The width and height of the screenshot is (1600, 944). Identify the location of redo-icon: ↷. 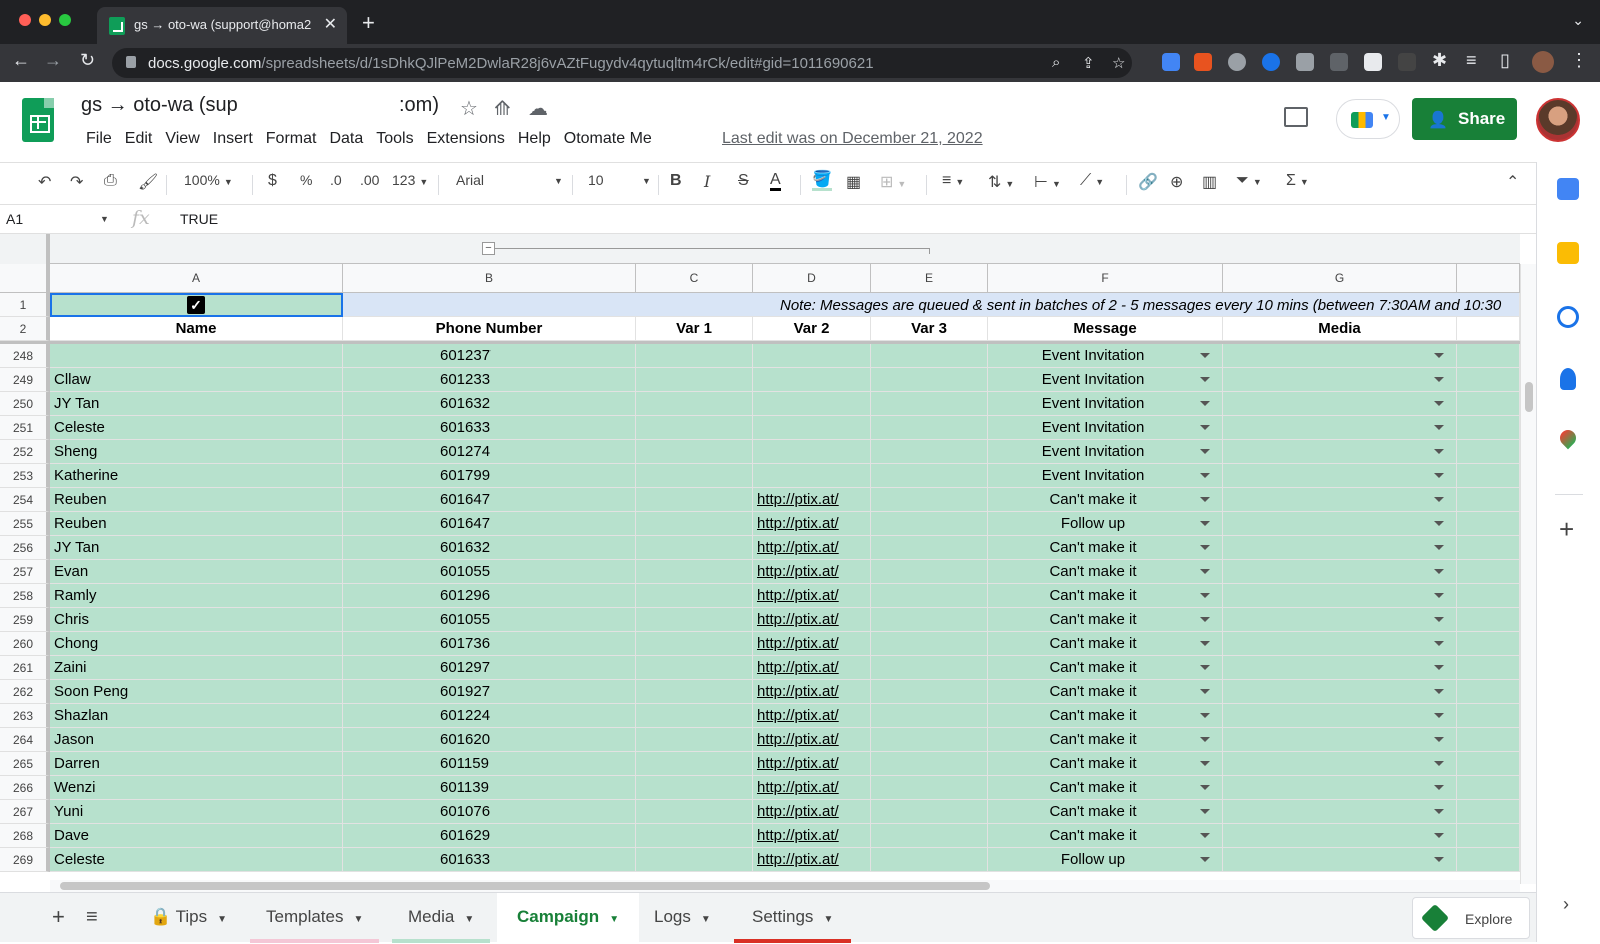
(76, 182).